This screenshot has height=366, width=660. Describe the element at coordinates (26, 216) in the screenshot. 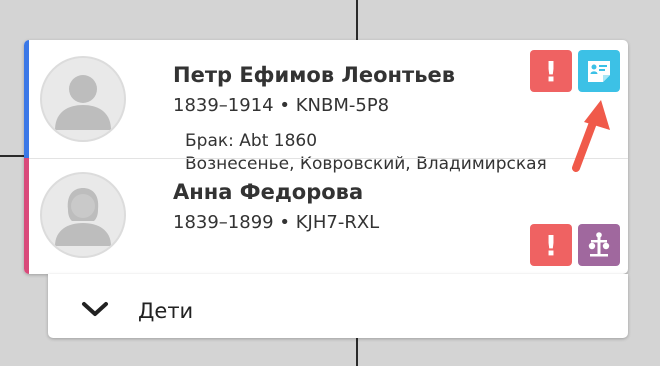

I see `female-gender-bar` at that location.